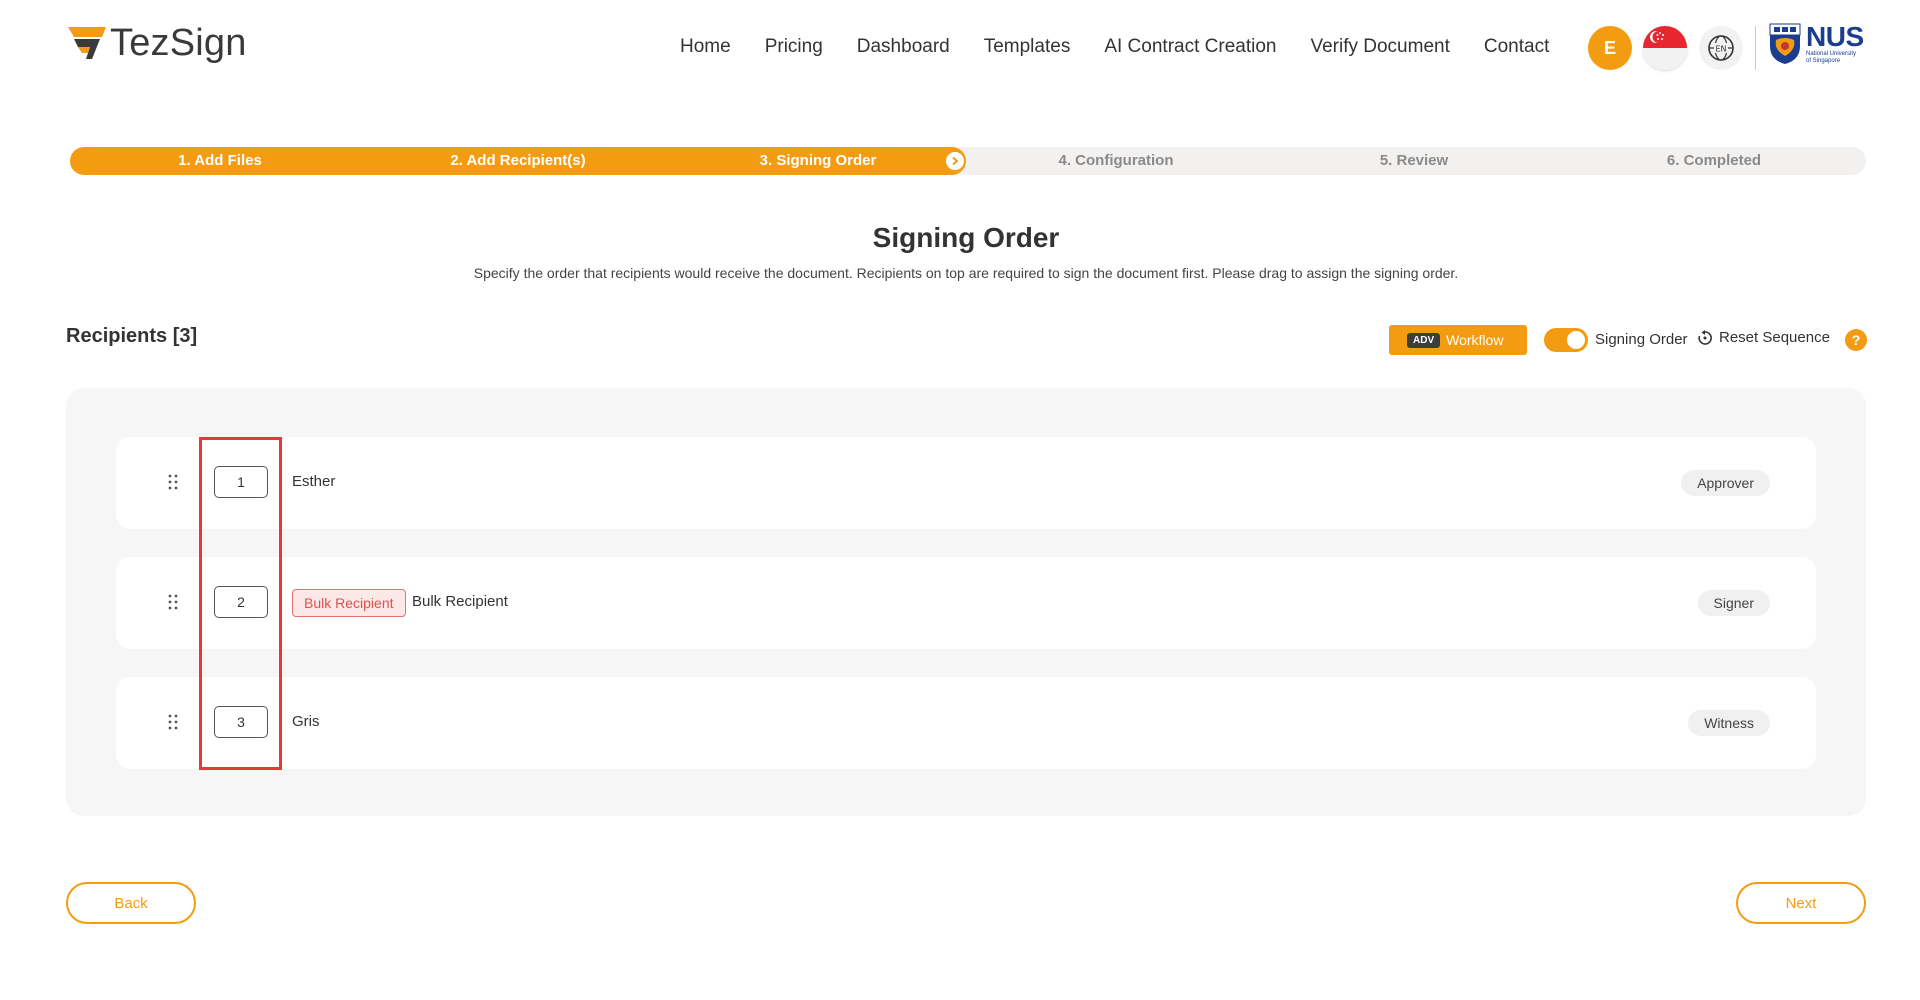  What do you see at coordinates (1475, 340) in the screenshot?
I see `workflow-label: Workflow` at bounding box center [1475, 340].